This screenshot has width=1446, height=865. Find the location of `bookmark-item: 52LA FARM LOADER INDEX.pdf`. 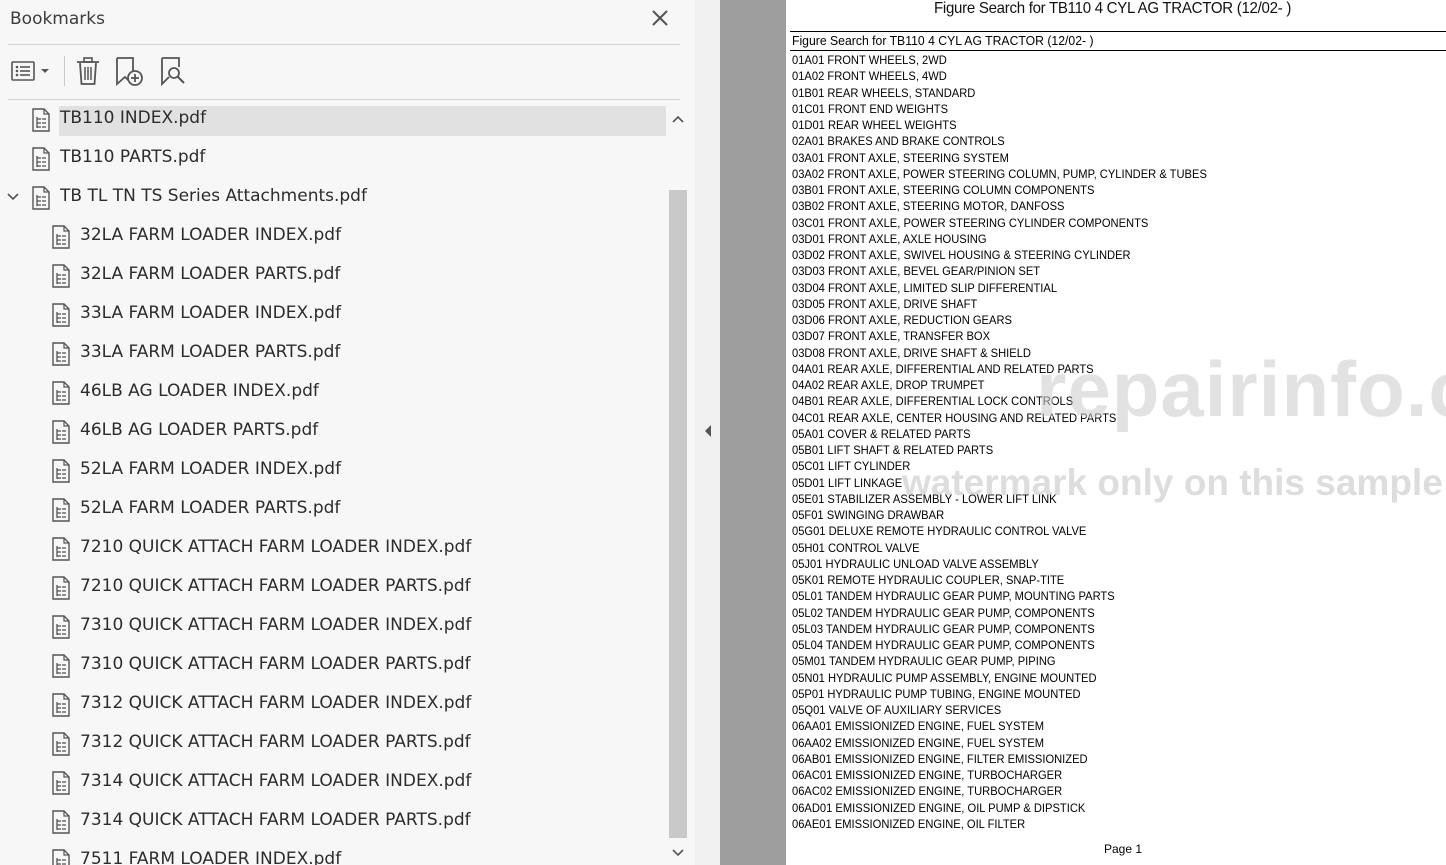

bookmark-item: 52LA FARM LOADER INDEX.pdf is located at coordinates (334, 472).